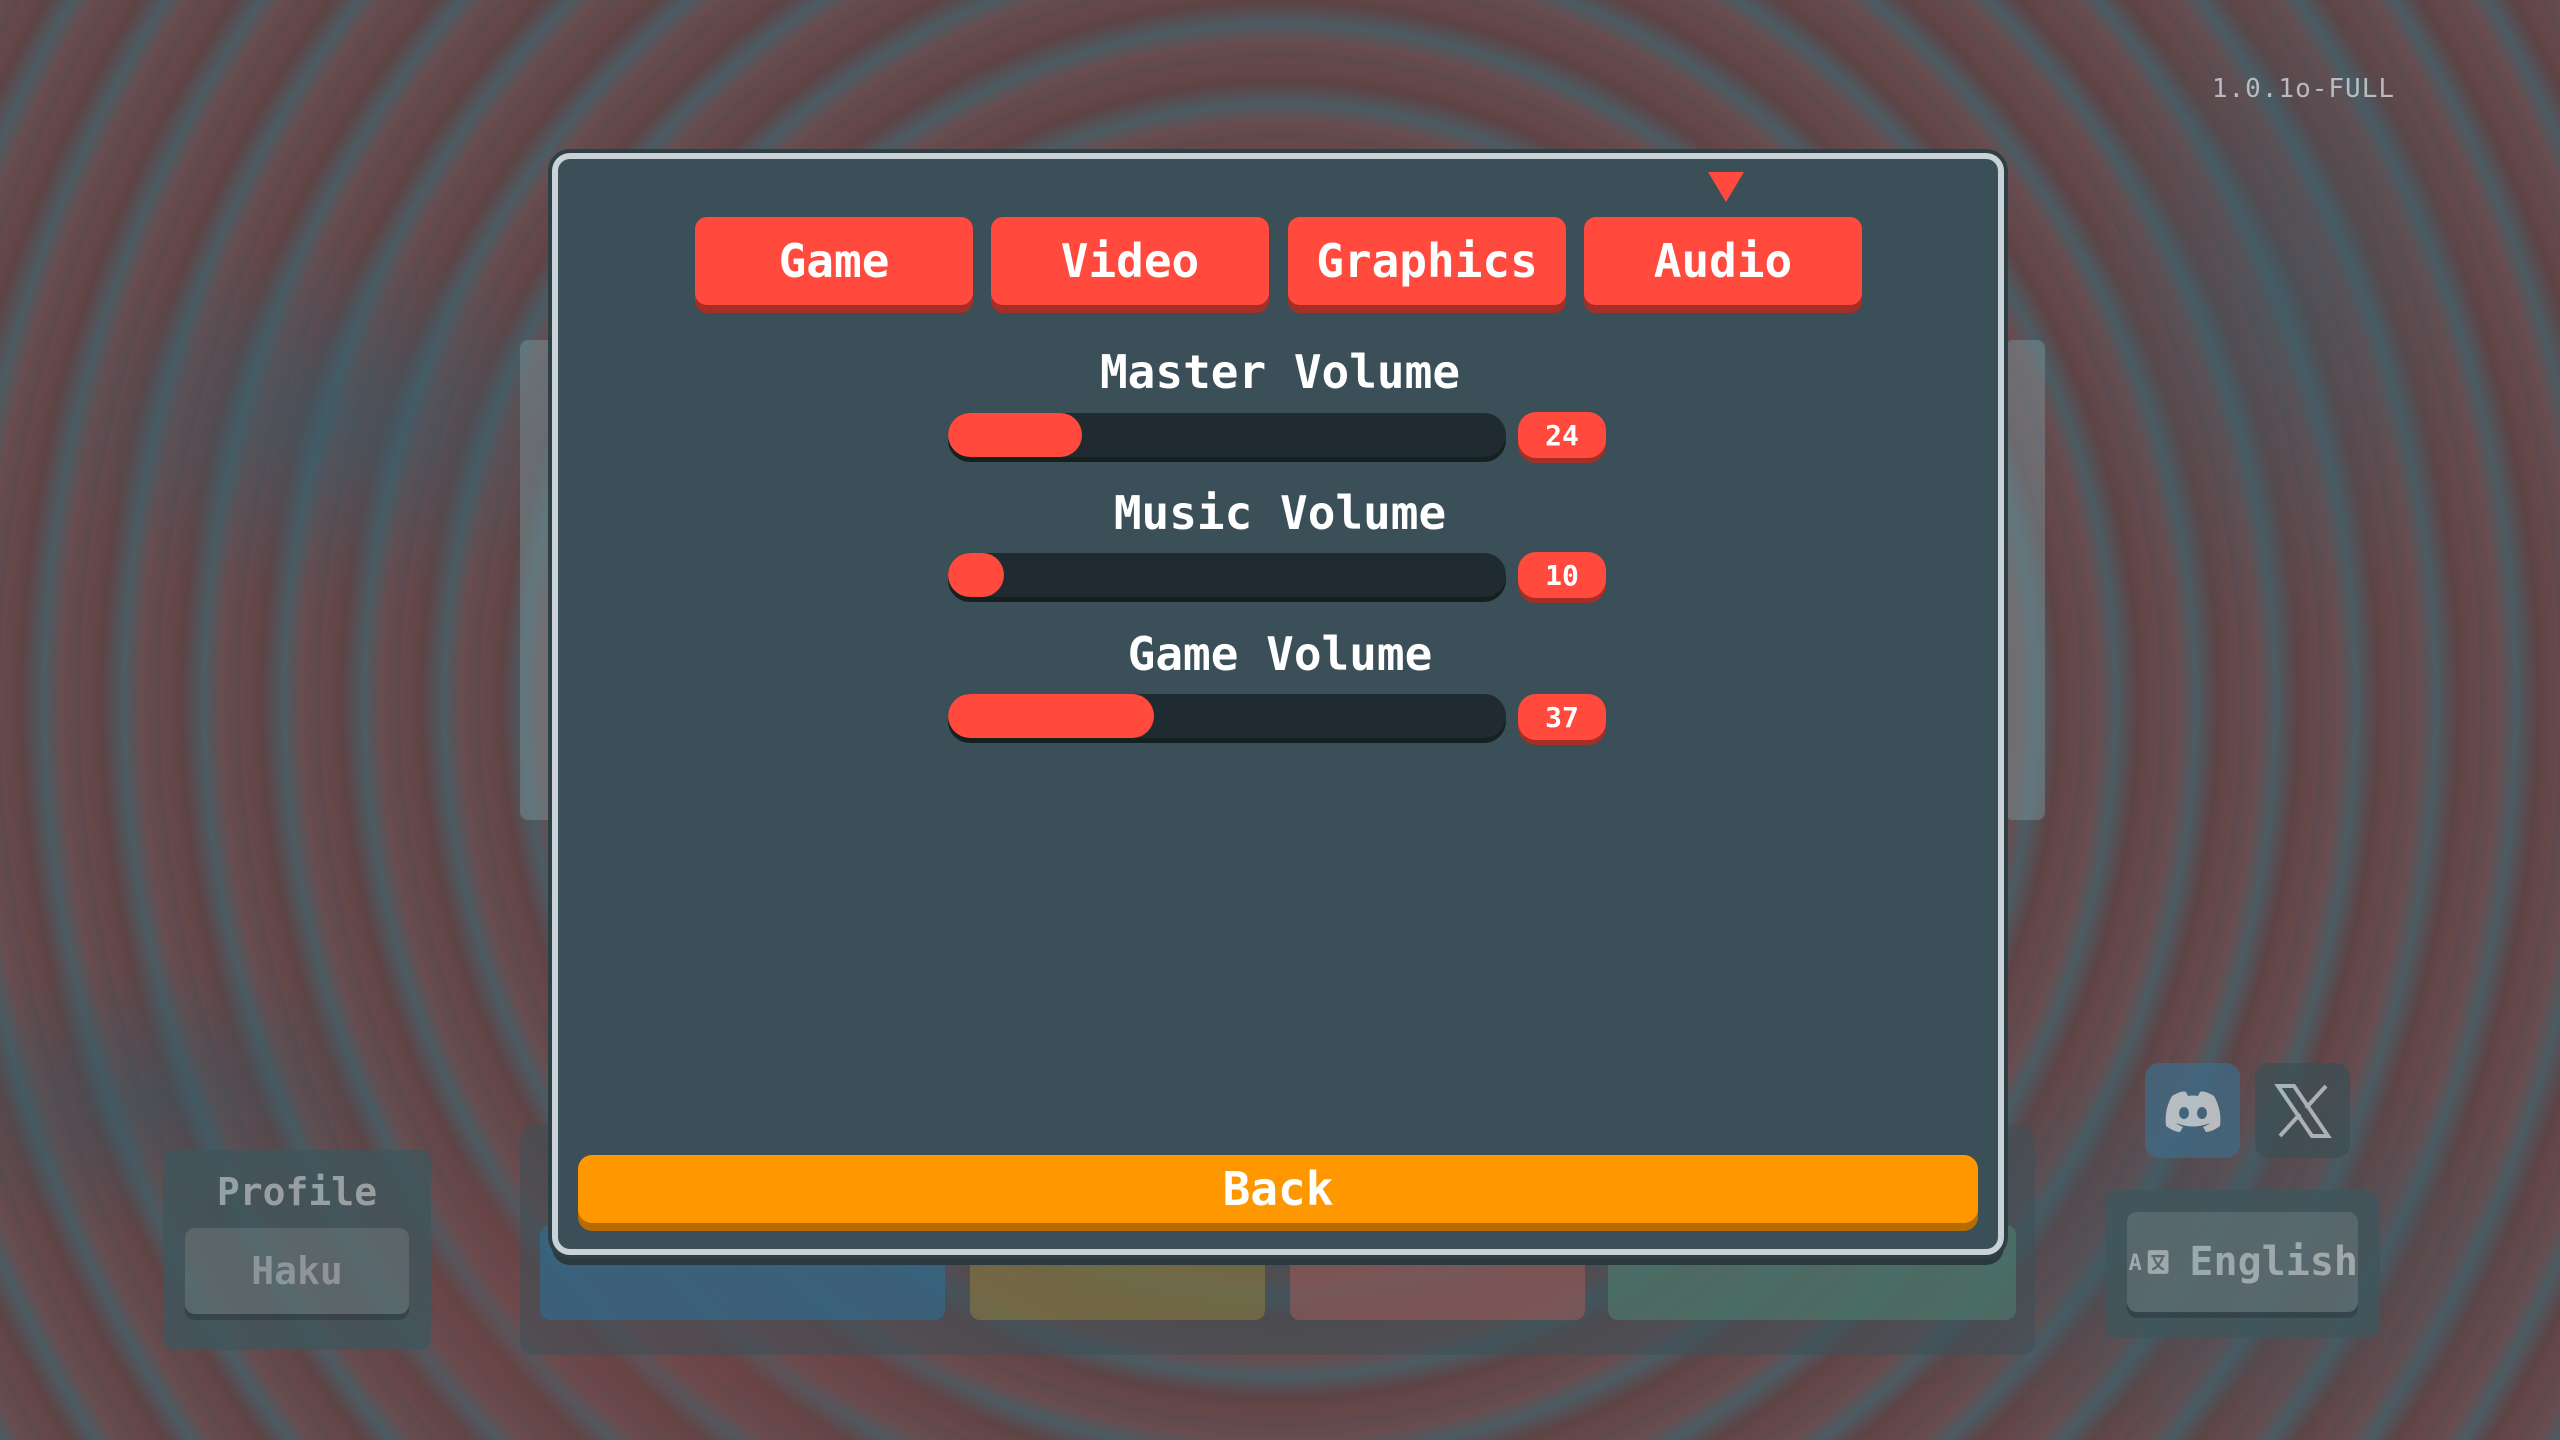 Image resolution: width=2560 pixels, height=1440 pixels. I want to click on svg-text: A, so click(2135, 1263).